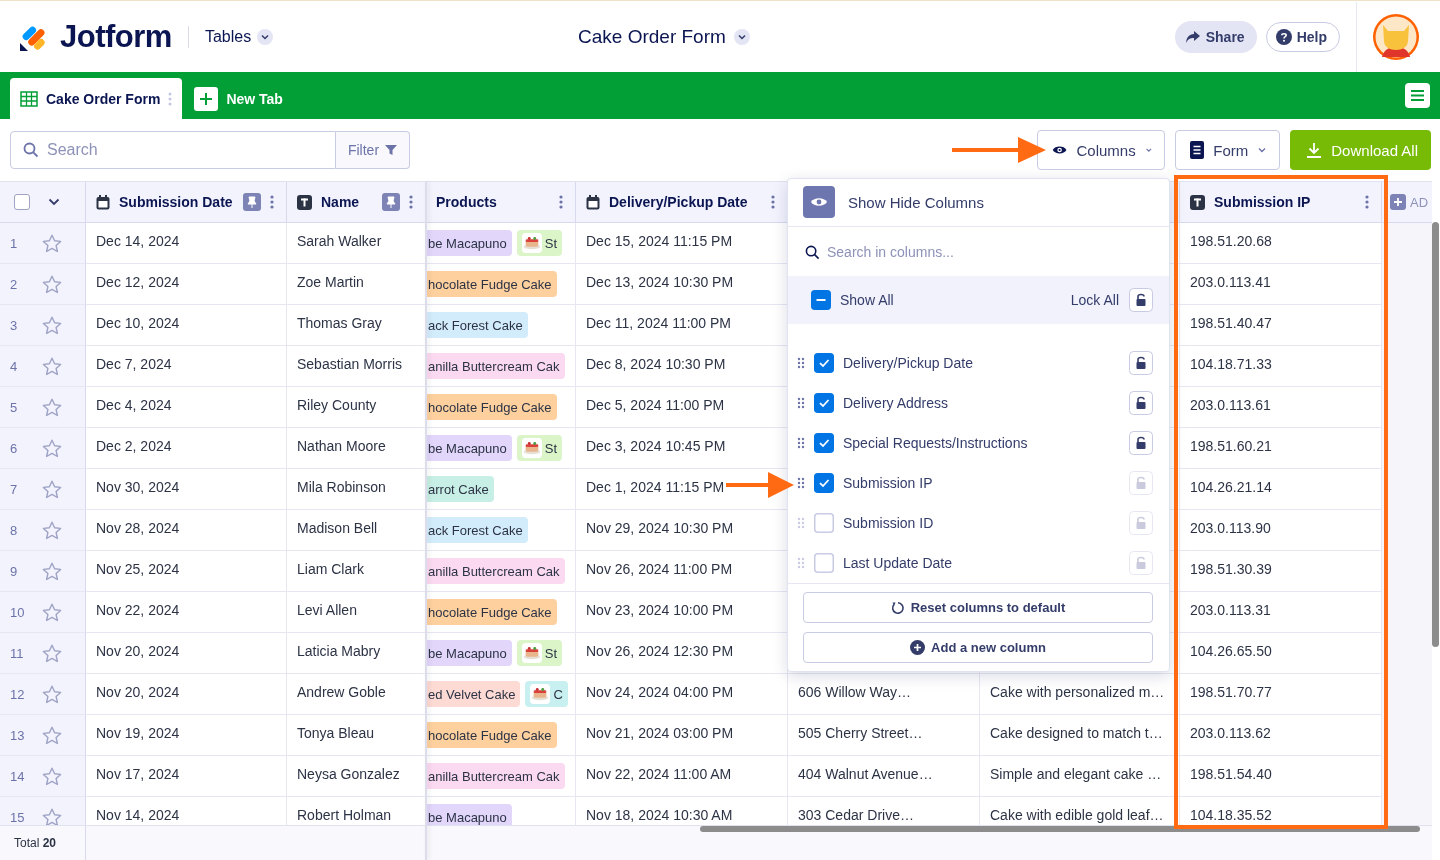 The width and height of the screenshot is (1440, 860). What do you see at coordinates (1228, 150) in the screenshot?
I see `form-button: Form` at bounding box center [1228, 150].